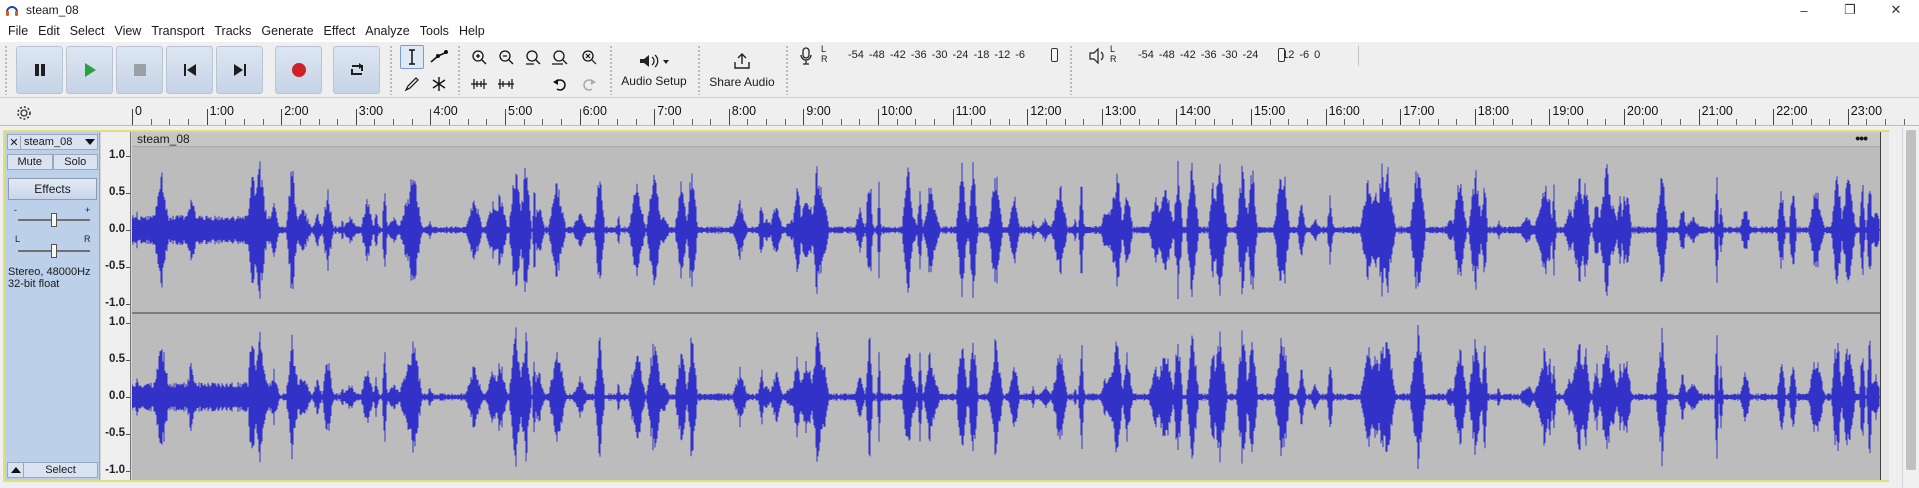 Image resolution: width=1919 pixels, height=488 pixels. I want to click on ruler-time-label: 9:00, so click(818, 111).